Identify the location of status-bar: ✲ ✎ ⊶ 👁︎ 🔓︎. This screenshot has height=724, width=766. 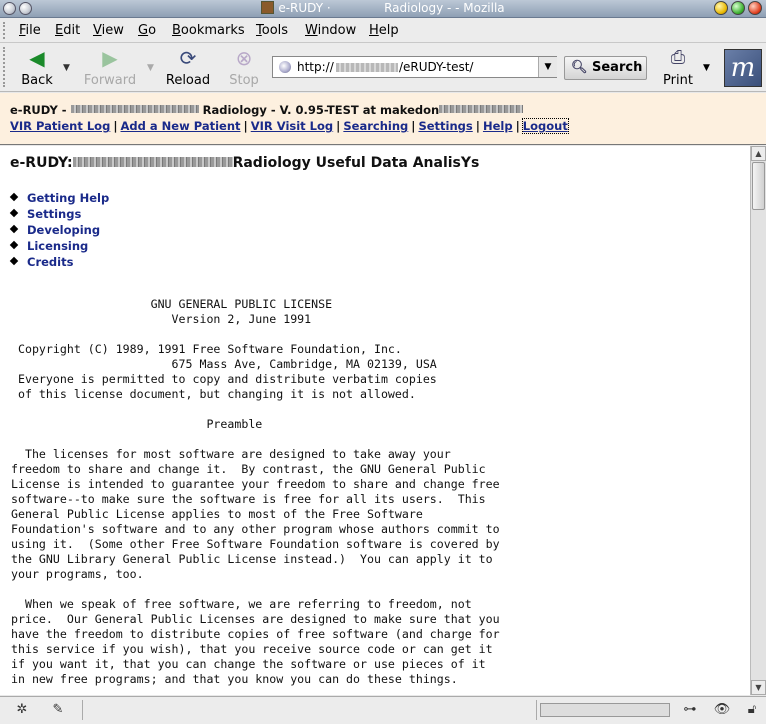
(383, 710).